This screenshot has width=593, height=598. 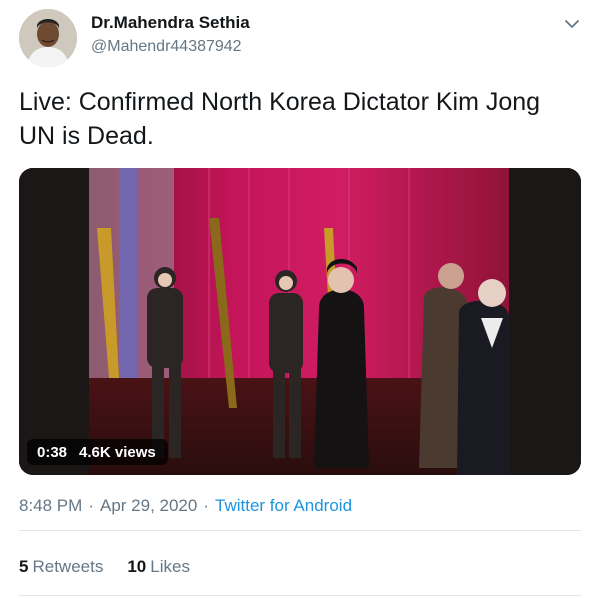 I want to click on retweets-label: Retweets, so click(x=68, y=566).